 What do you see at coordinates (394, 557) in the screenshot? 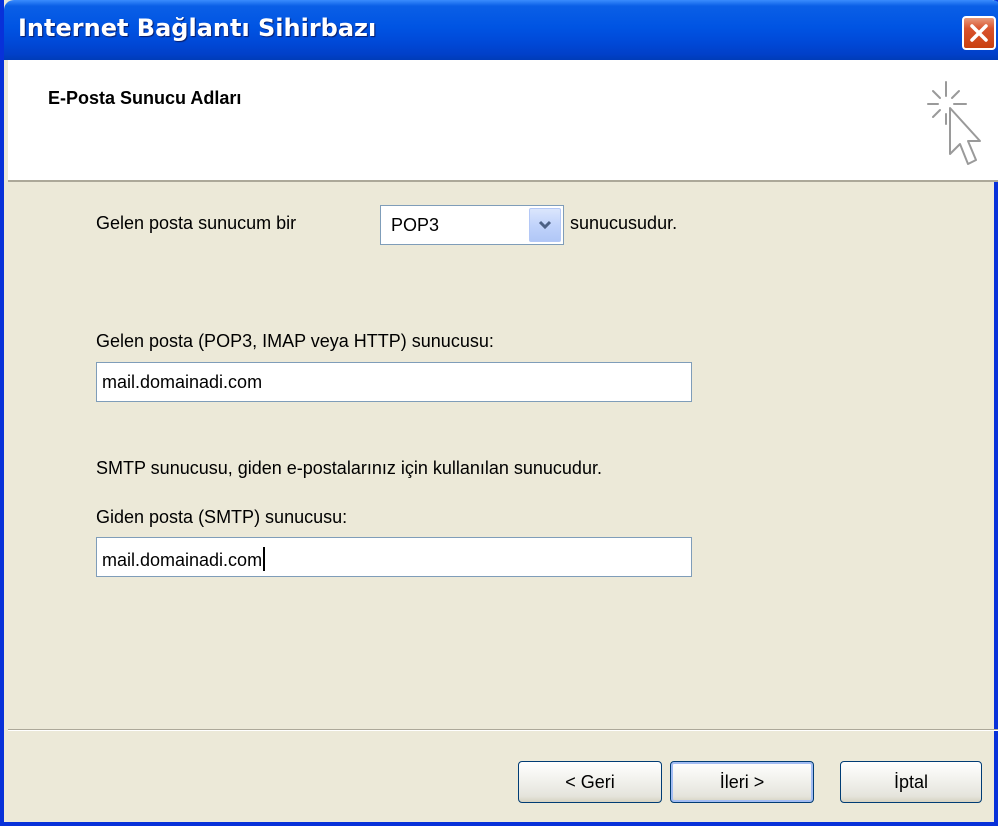
I see `outgoing-server-input: mail.domainadi.com` at bounding box center [394, 557].